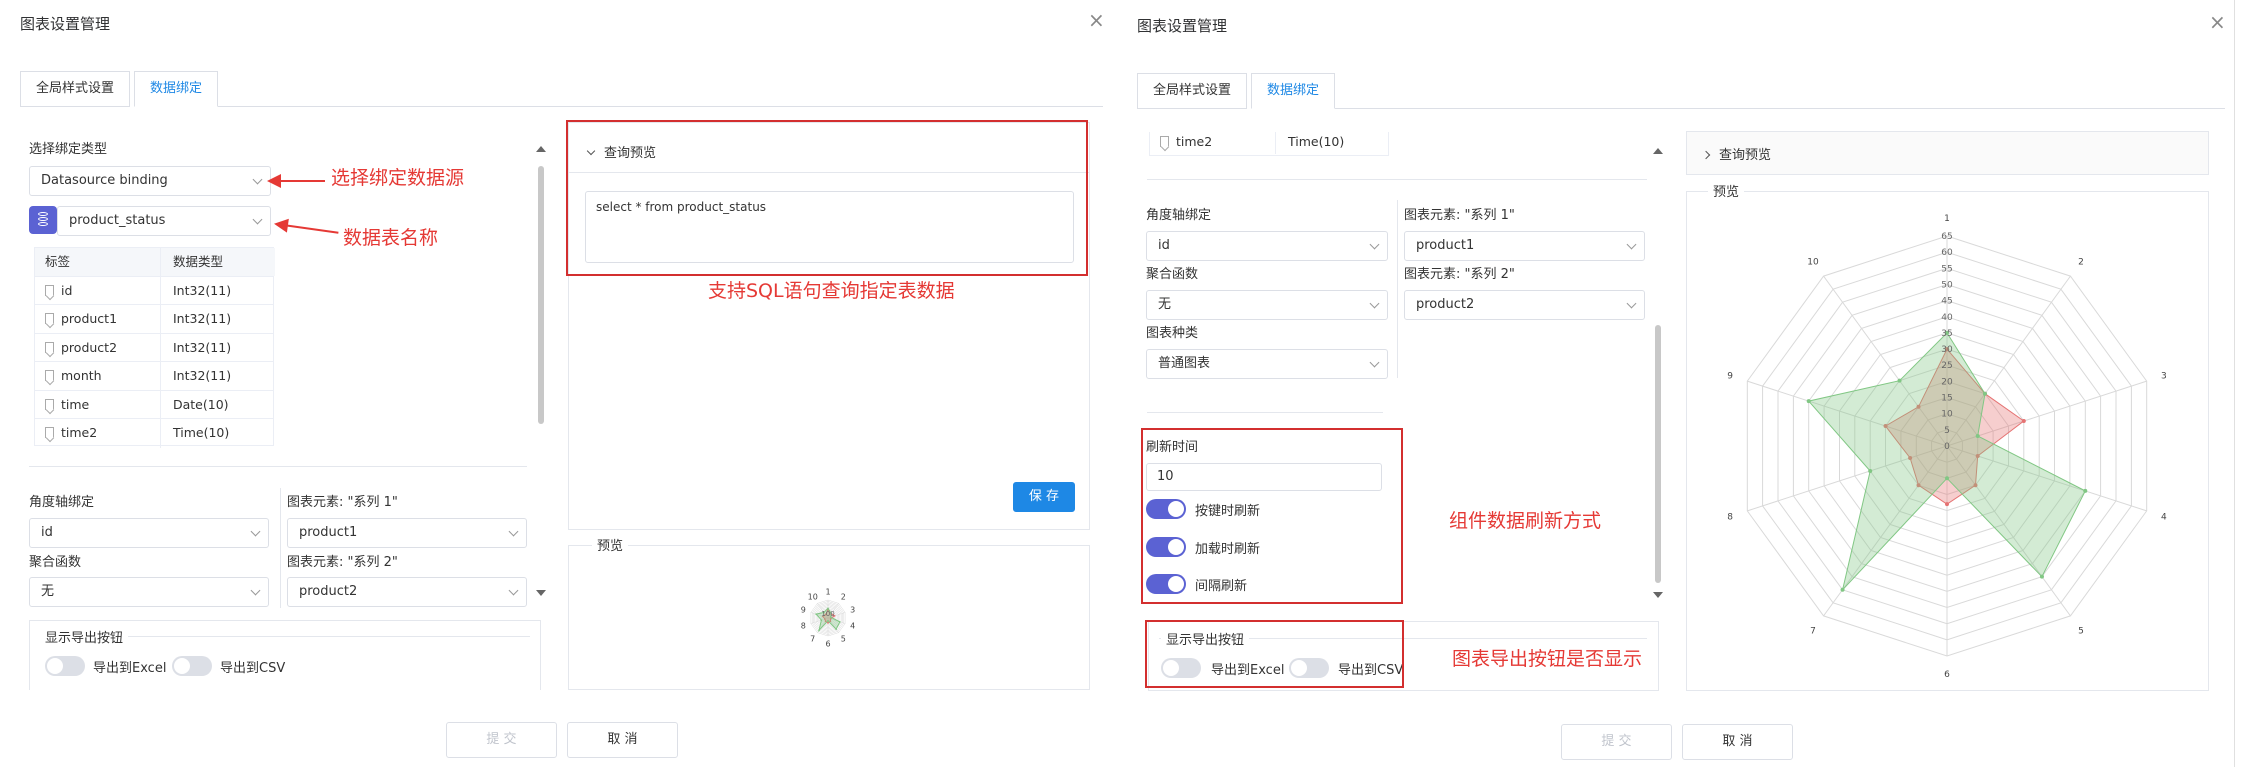  I want to click on right-angle-axis-value: id, so click(1164, 245).